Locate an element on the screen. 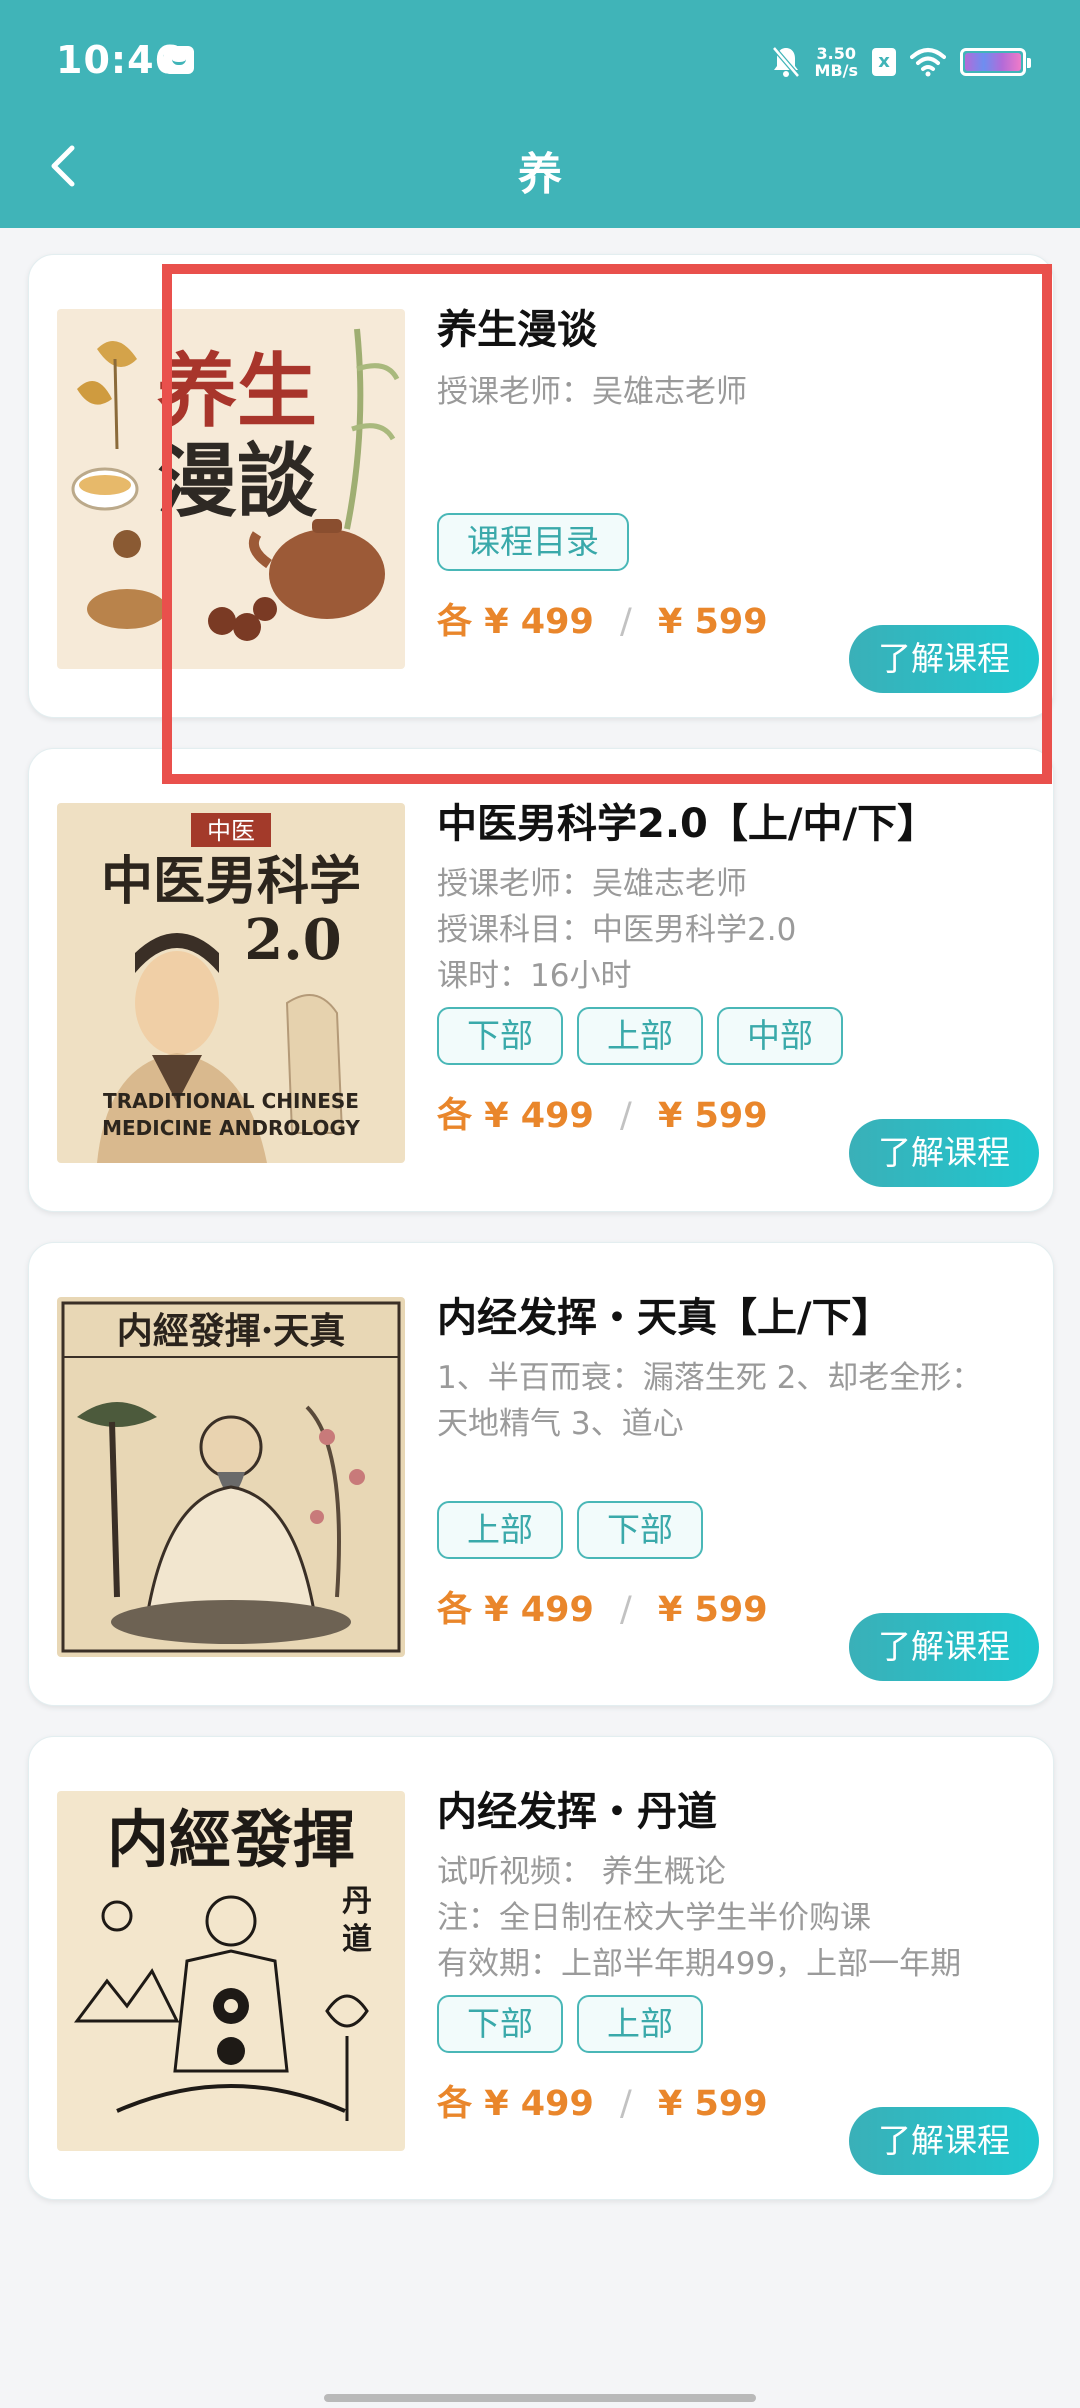 The width and height of the screenshot is (1080, 2408). course-info: 注：全日制在校大学生半价购课 is located at coordinates (654, 1918).